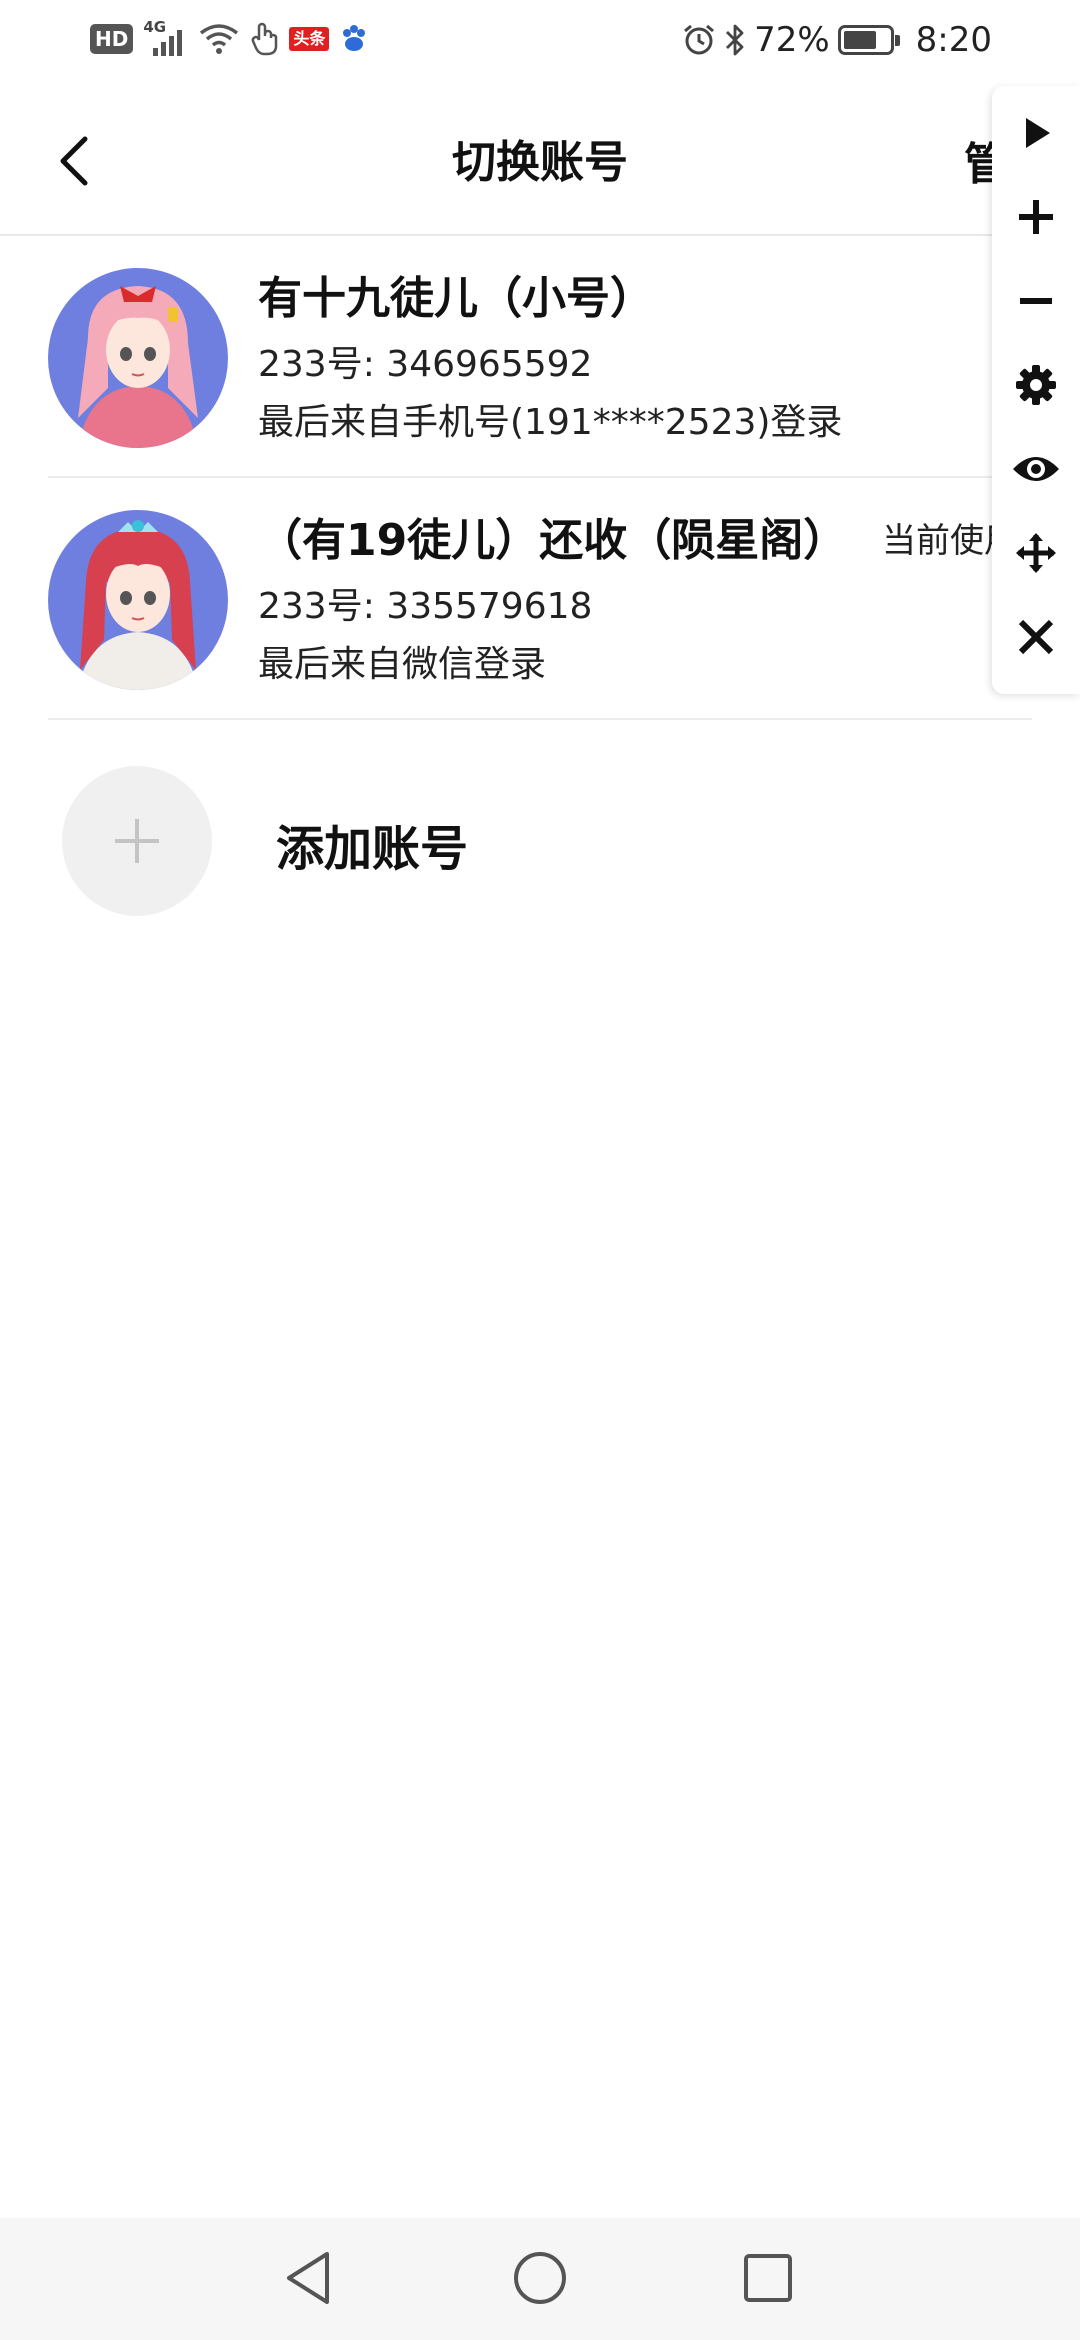 The width and height of the screenshot is (1080, 2340). I want to click on toutiao-app-icon: 头条, so click(309, 39).